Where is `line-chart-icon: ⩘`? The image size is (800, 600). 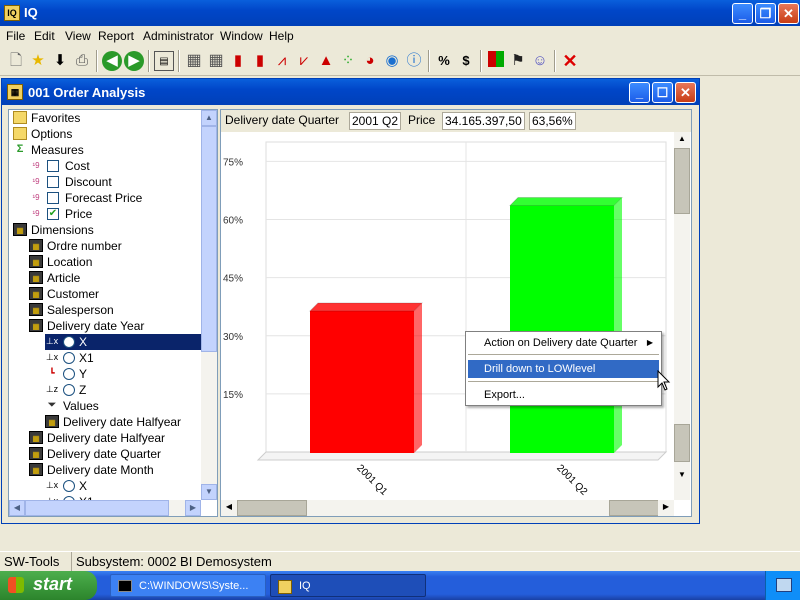
line-chart-icon: ⩘ is located at coordinates (282, 61).